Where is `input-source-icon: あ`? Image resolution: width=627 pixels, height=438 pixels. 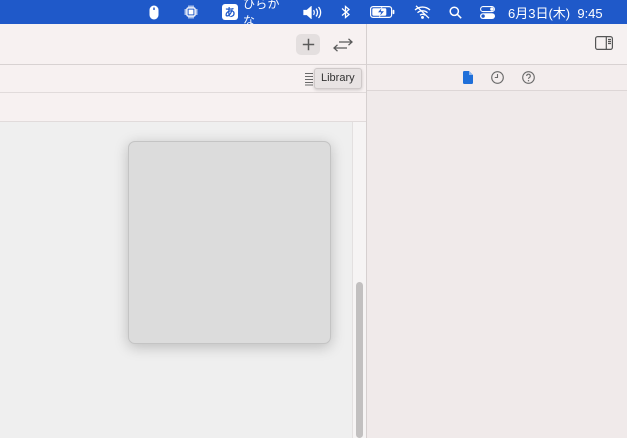 input-source-icon: あ is located at coordinates (230, 12).